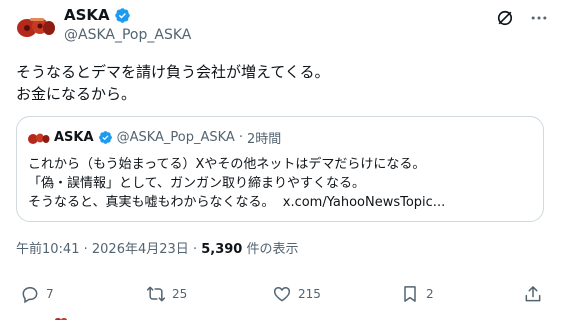 The image size is (561, 320). Describe the element at coordinates (227, 164) in the screenshot. I see `quote-line: これから（もう始まってる）Xやその他ネットはデマだらけになる。` at that location.